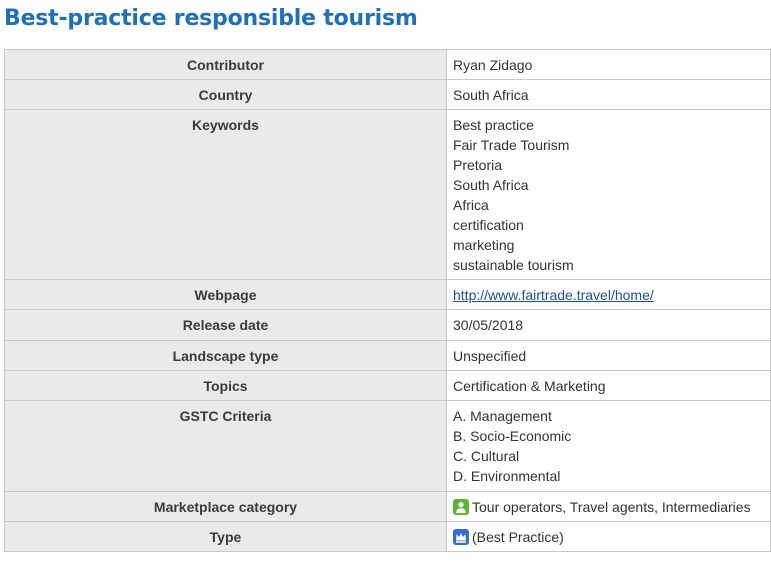 The width and height of the screenshot is (771, 564). I want to click on country-label: Country, so click(225, 94).